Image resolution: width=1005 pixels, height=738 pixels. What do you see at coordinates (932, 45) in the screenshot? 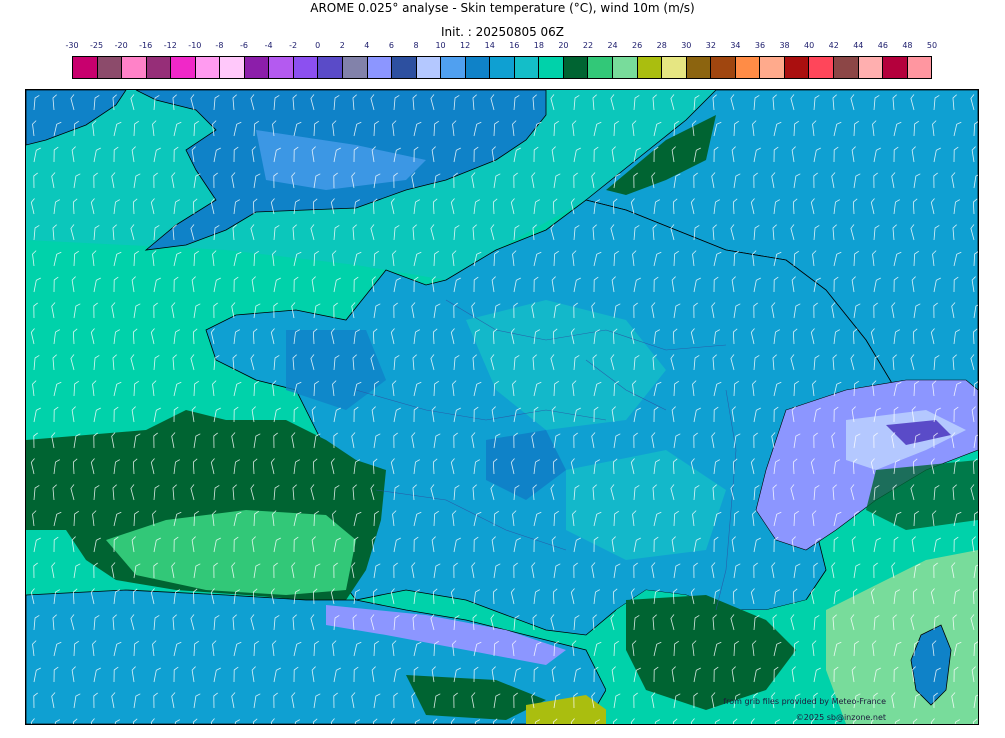
I see `colorbar-tick-label: 50` at bounding box center [932, 45].